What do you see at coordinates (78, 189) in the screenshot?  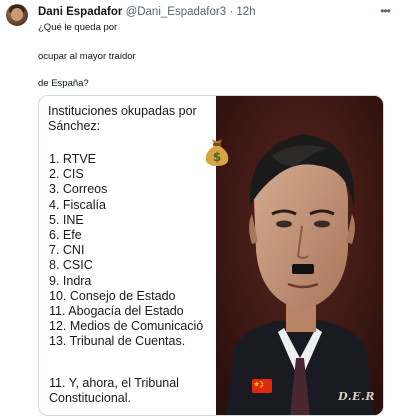 I see `institution-item: 3. Correos` at bounding box center [78, 189].